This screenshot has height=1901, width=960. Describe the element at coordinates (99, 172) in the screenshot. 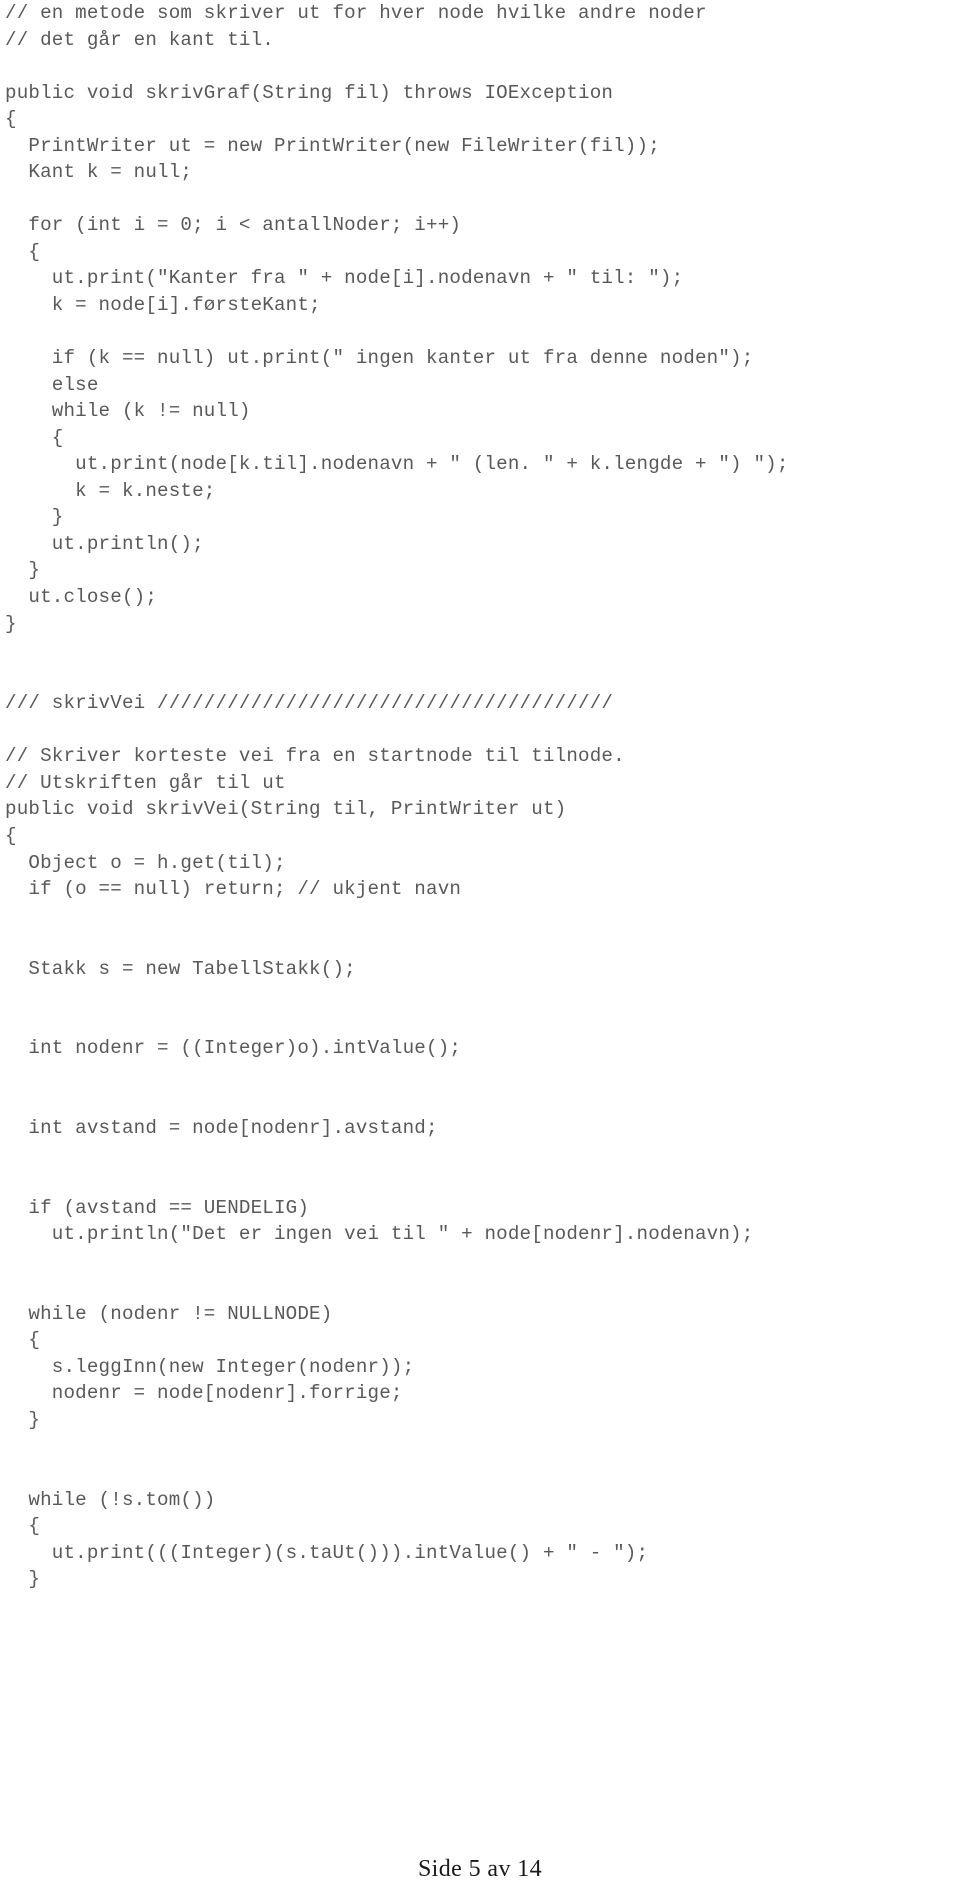

I see `code-line: Kant k = null;` at that location.